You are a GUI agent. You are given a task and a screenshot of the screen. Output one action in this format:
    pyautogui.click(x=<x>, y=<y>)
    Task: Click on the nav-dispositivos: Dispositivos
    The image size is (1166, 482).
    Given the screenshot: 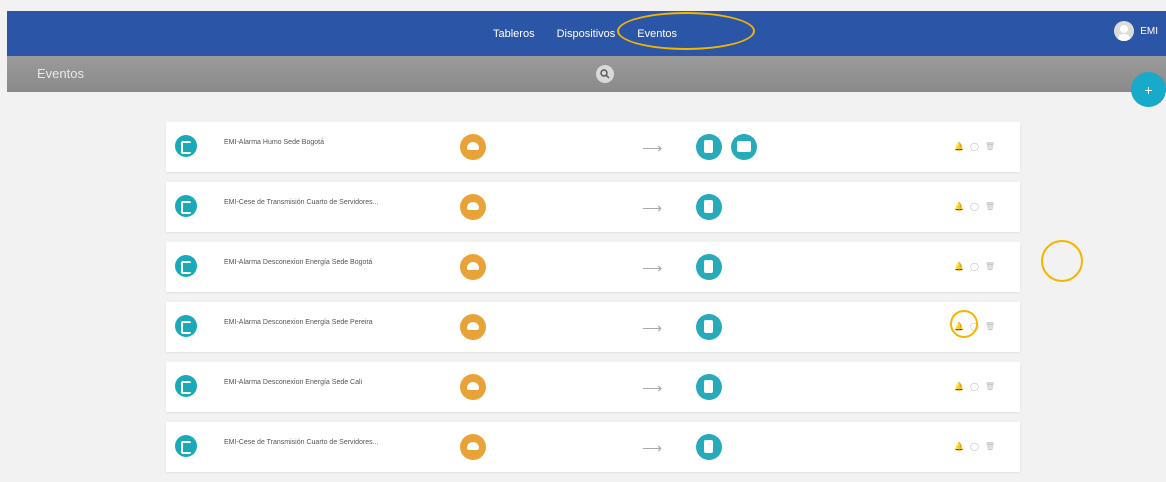 What is the action you would take?
    pyautogui.click(x=586, y=34)
    